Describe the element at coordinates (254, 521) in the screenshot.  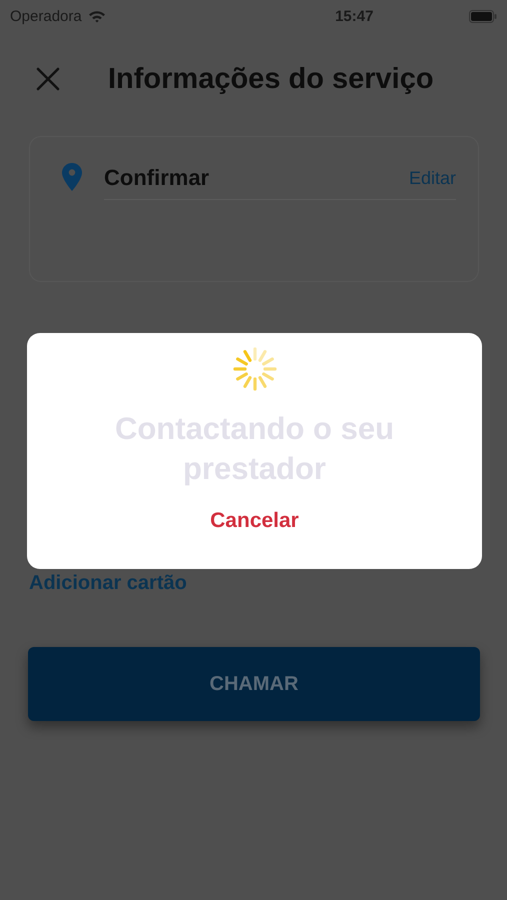
I see `cancel-button: Cancelar` at that location.